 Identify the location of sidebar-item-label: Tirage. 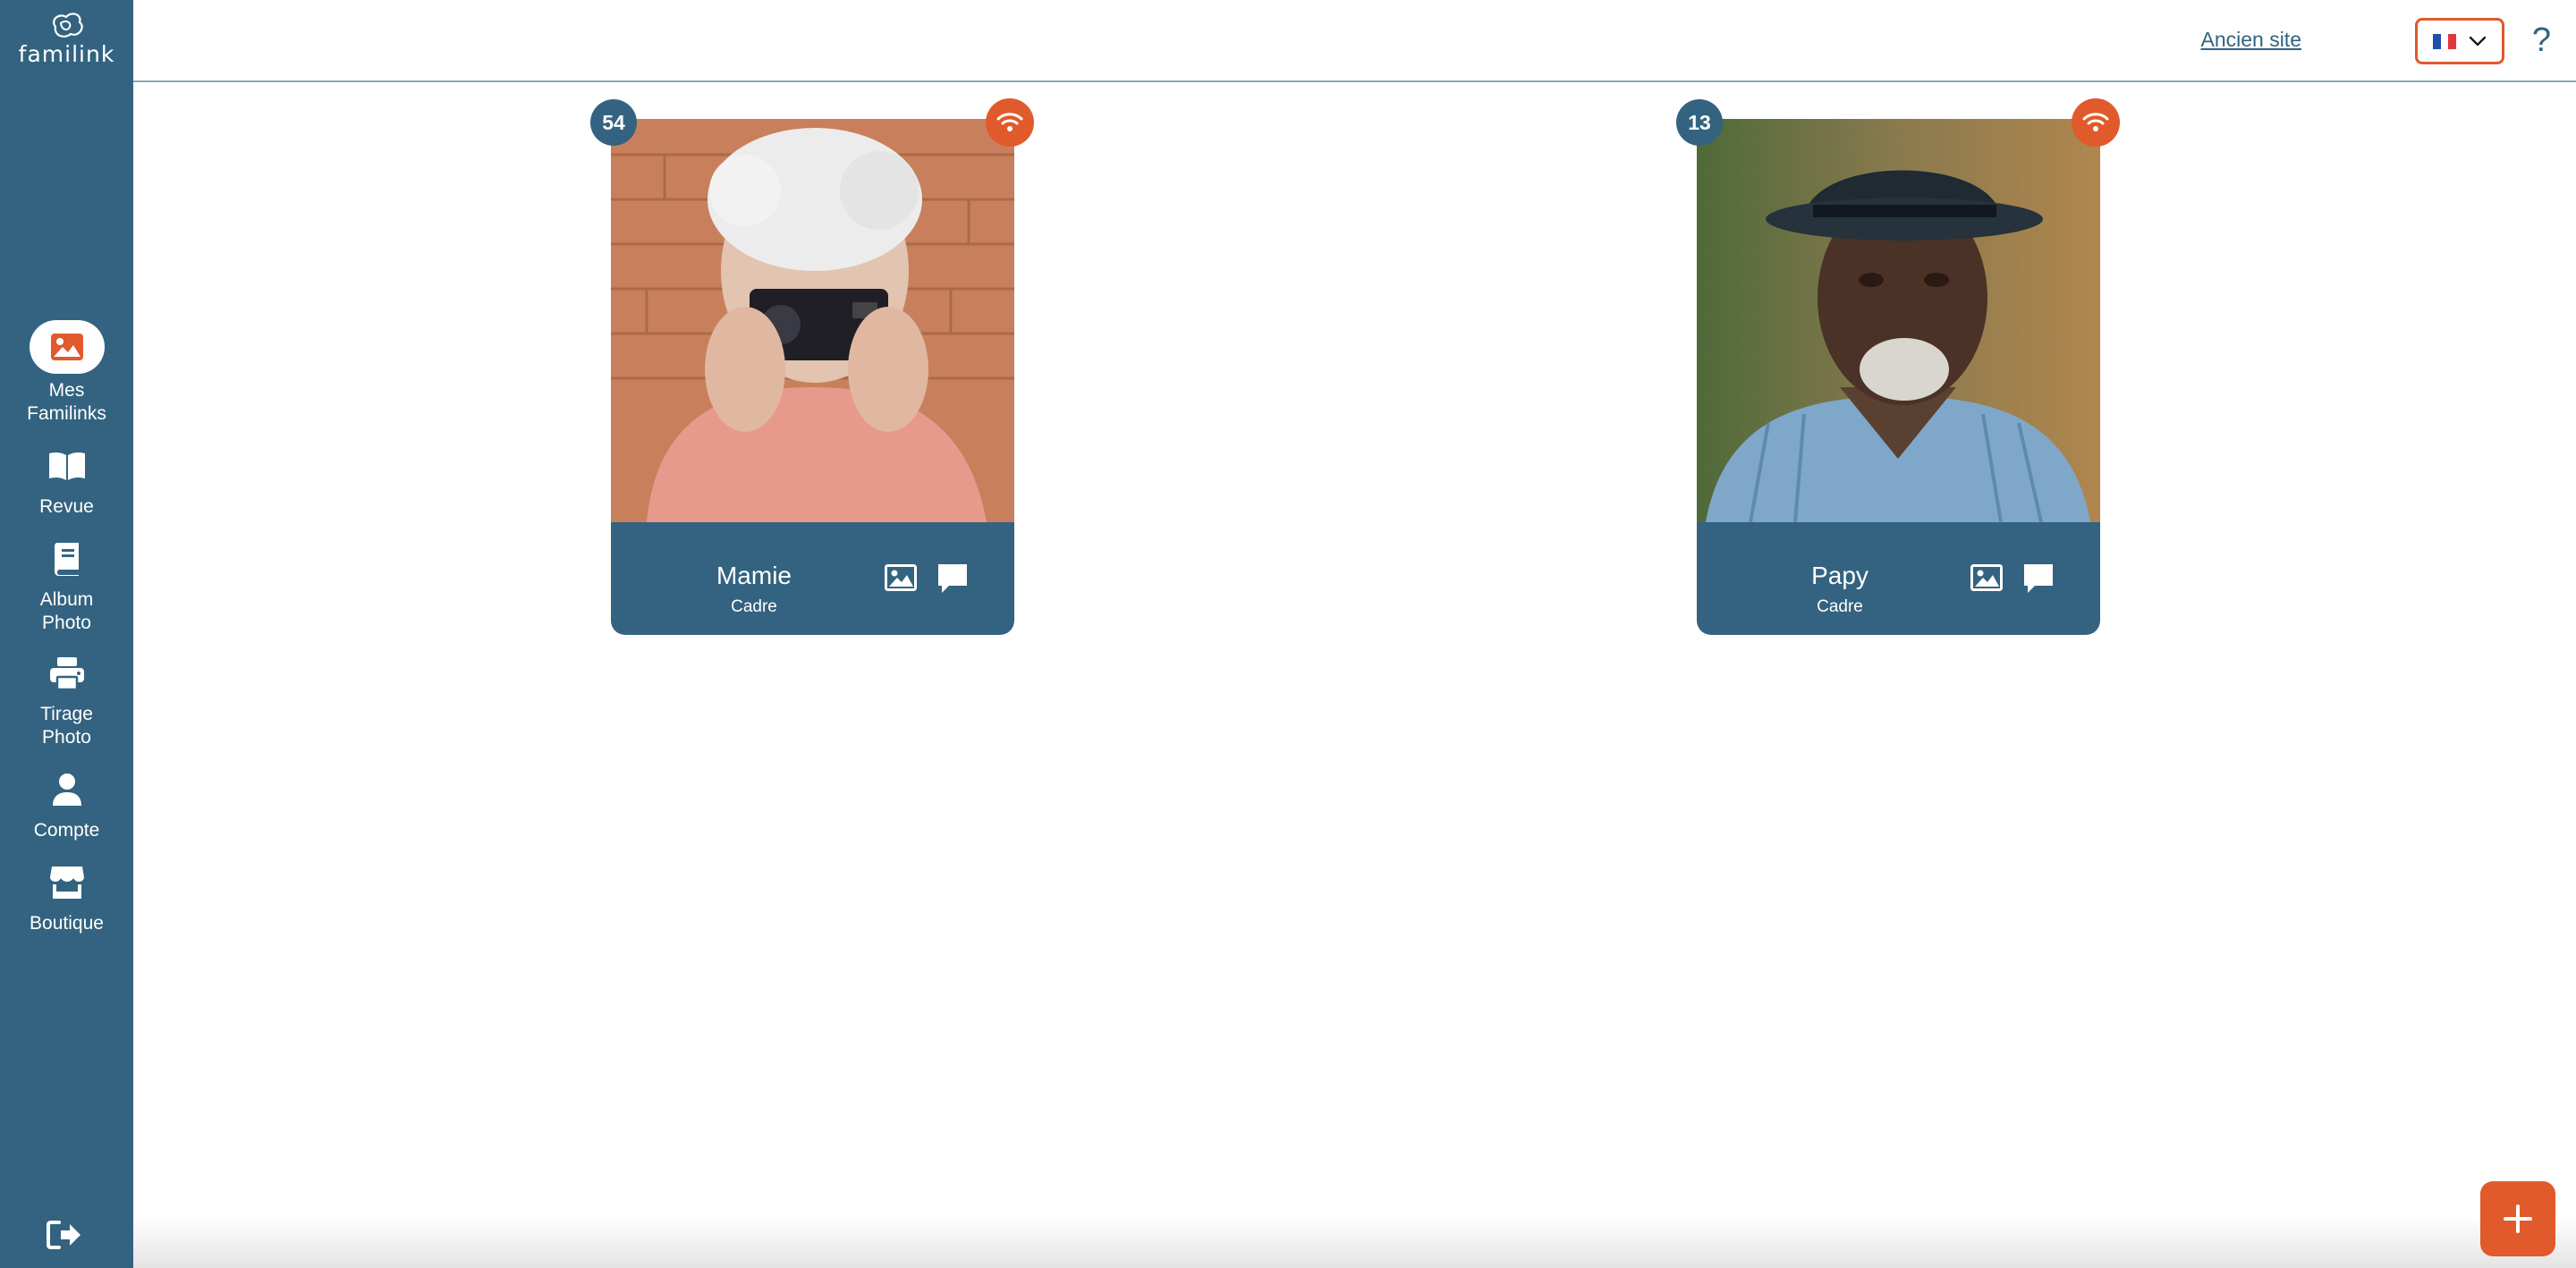
(66, 714).